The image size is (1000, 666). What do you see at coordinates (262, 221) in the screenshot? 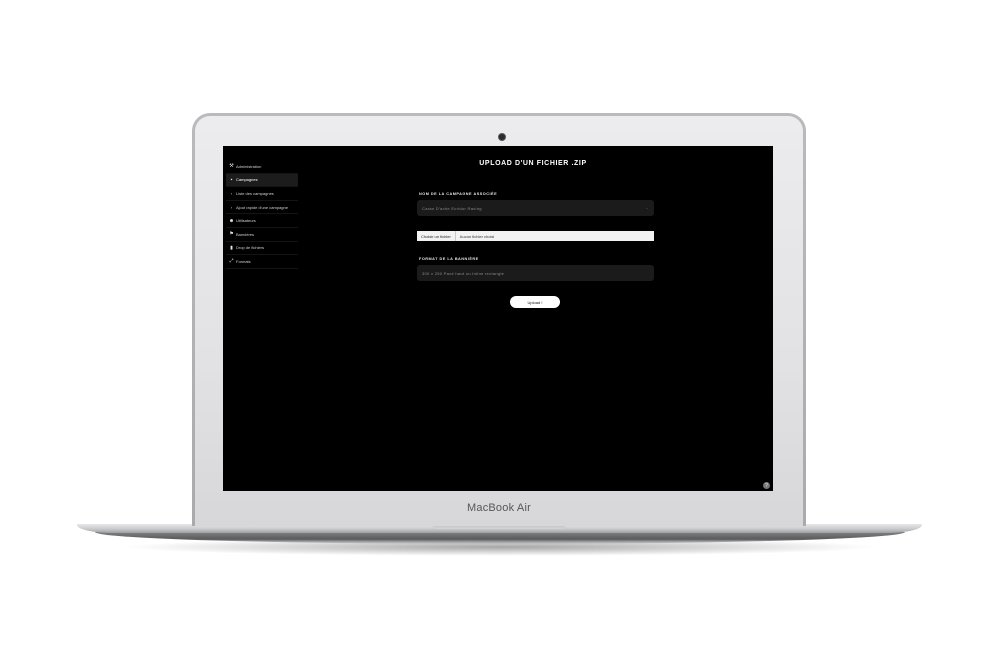
I see `sidebar-item-utilisateurs: ☻ Utilisateurs` at bounding box center [262, 221].